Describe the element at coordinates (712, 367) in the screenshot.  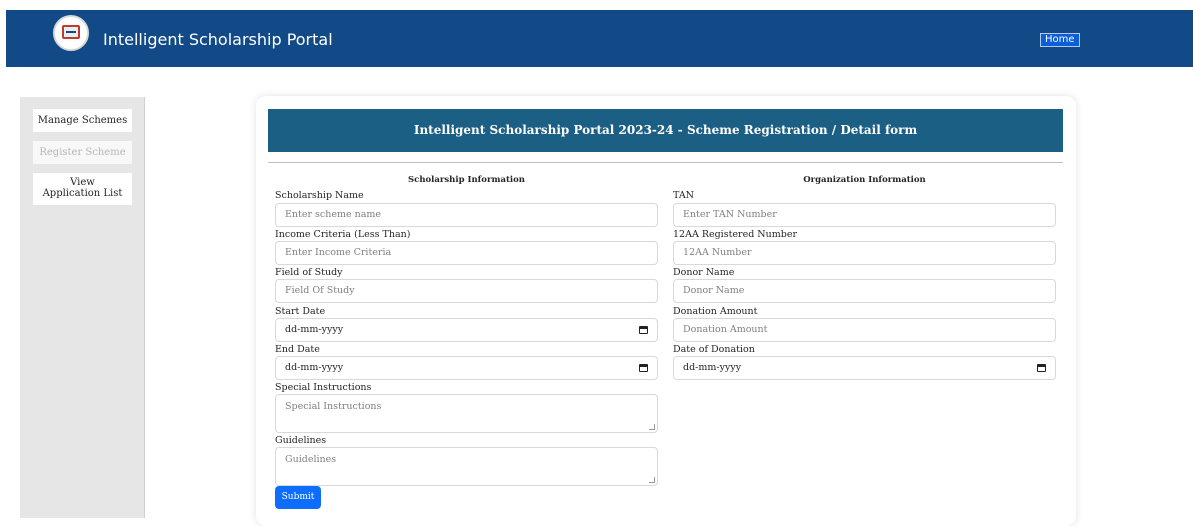
I see `donation-date-value: dd-mm-yyyy` at that location.